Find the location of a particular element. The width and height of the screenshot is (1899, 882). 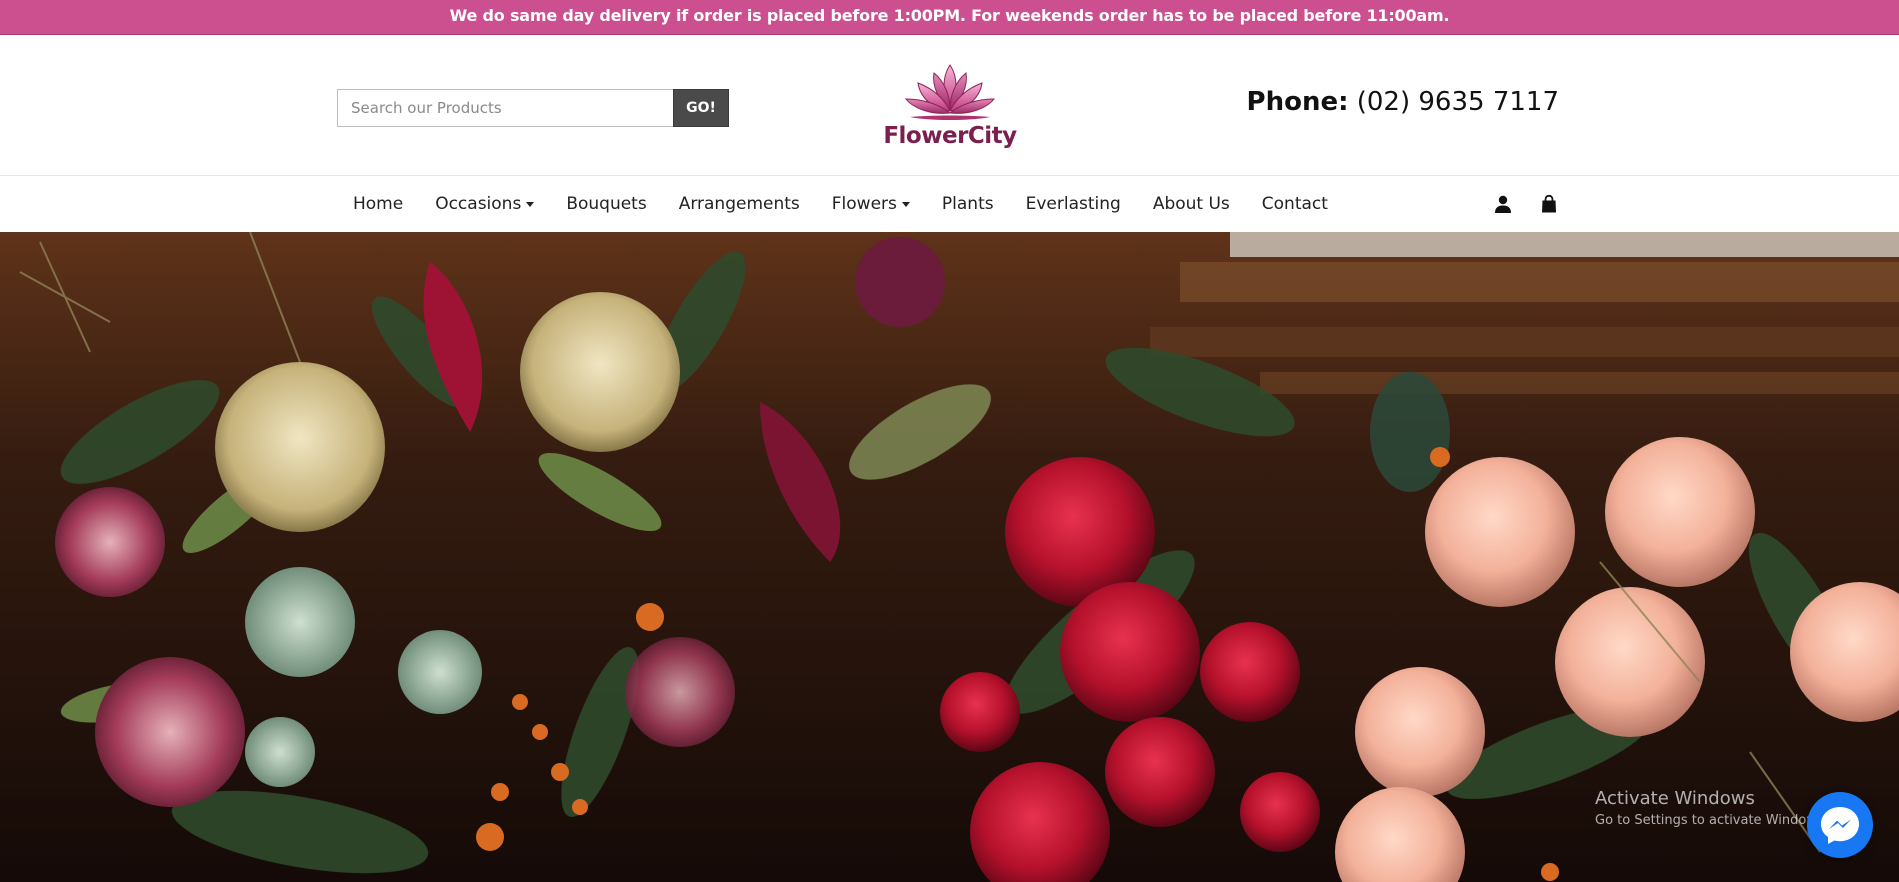

nav-item-label: Everlasting is located at coordinates (1073, 204).